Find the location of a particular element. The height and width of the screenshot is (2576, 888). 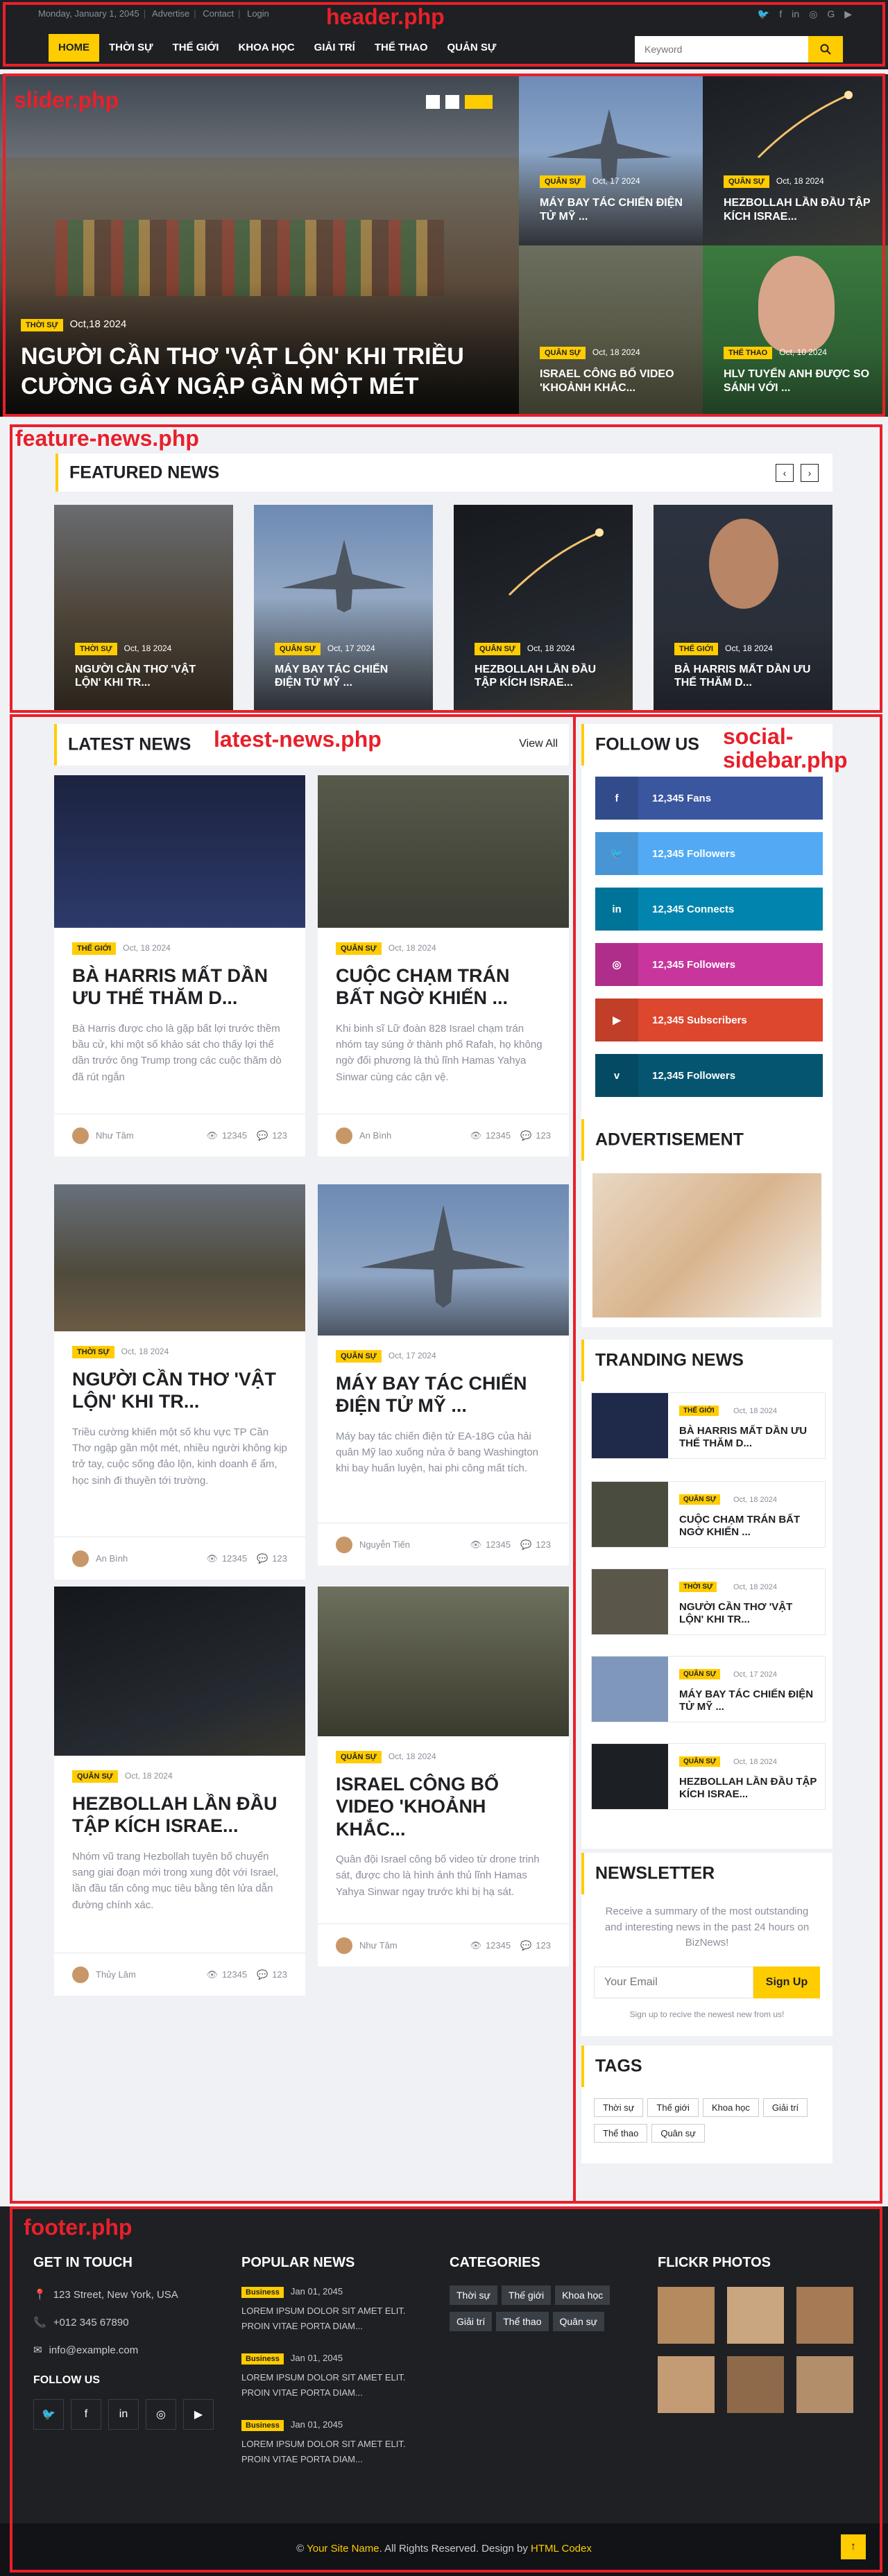

tag-item: Khoa học is located at coordinates (730, 2107).